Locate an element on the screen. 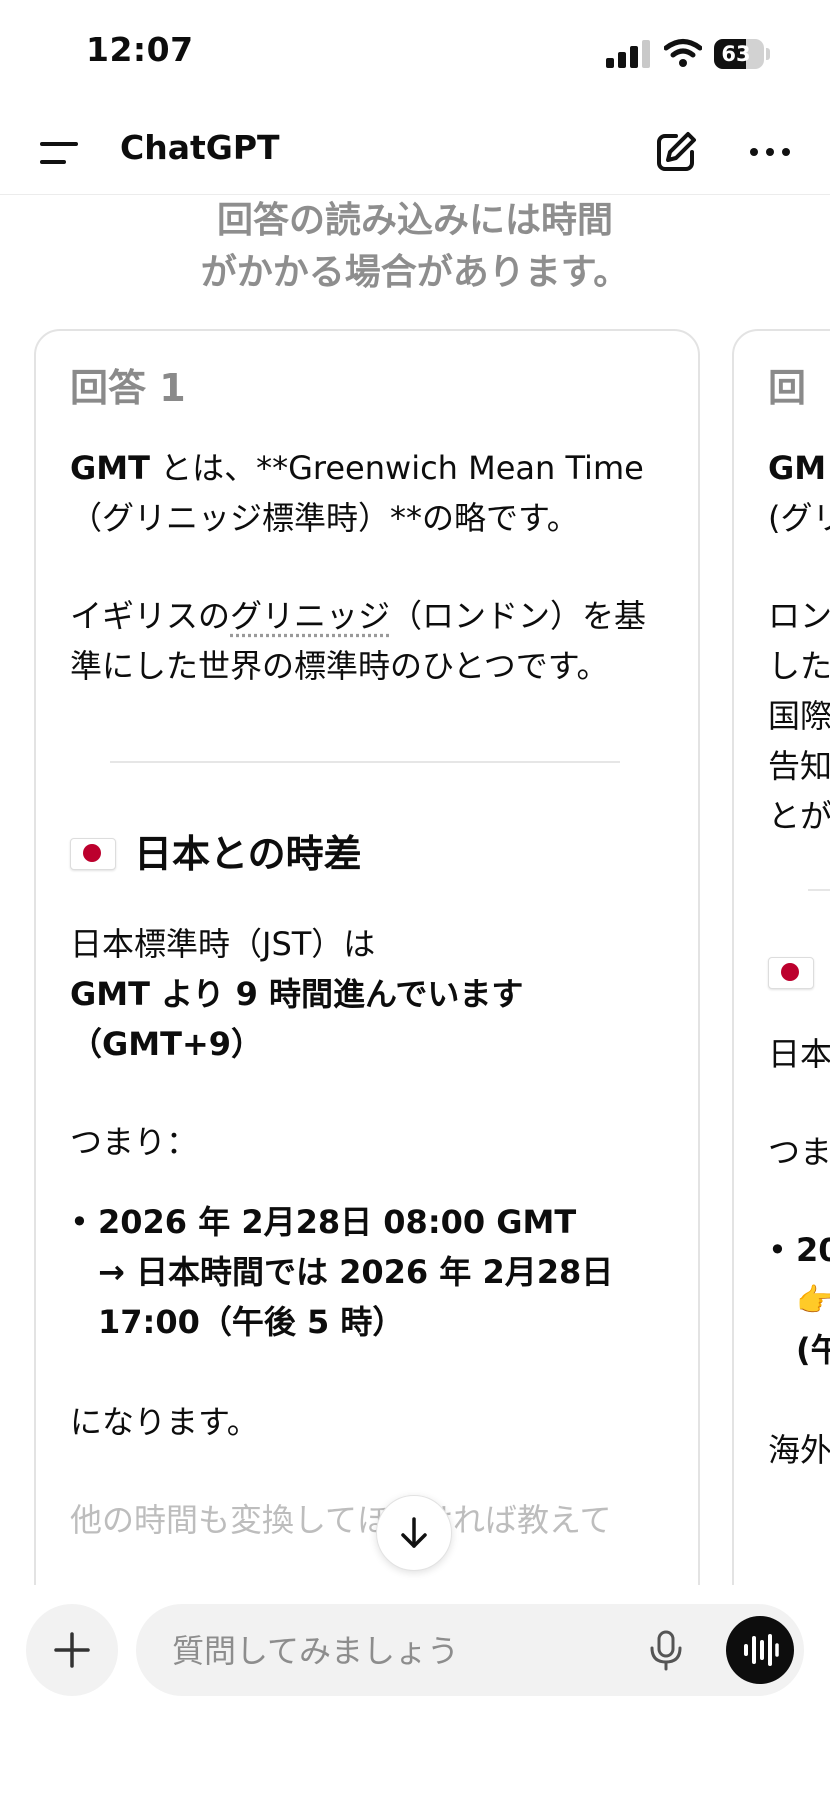  response-explanation: イギリスのグリニッジ（ロンドン）を基準にした世界の標準時のひとつです。 is located at coordinates (370, 641).